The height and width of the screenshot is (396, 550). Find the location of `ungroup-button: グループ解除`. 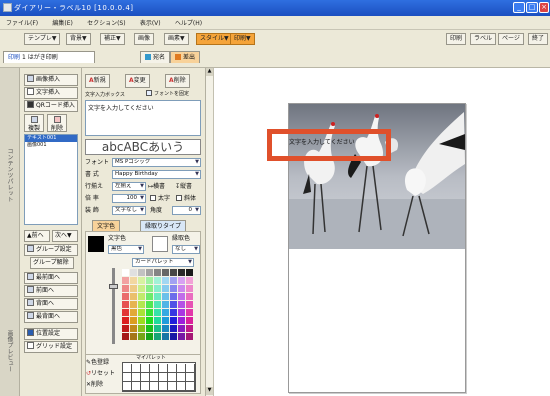

ungroup-button: グループ解除 is located at coordinates (52, 263).